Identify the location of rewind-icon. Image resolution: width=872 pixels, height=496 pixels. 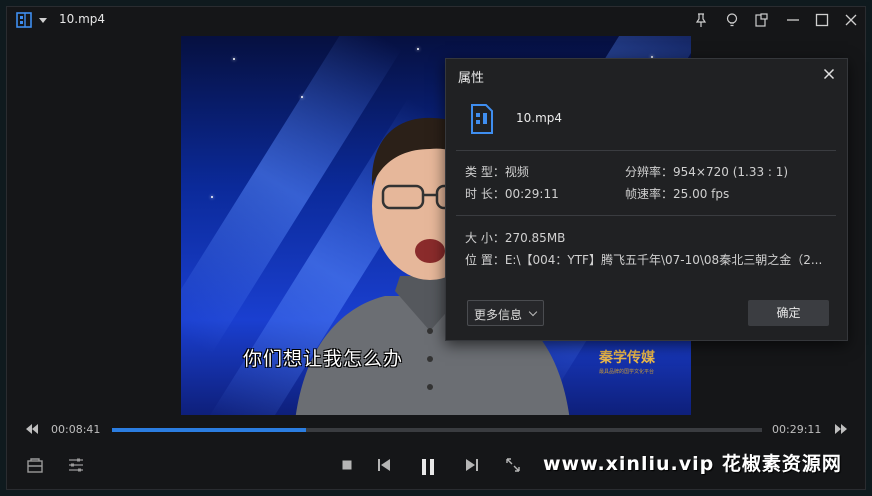
(32, 429).